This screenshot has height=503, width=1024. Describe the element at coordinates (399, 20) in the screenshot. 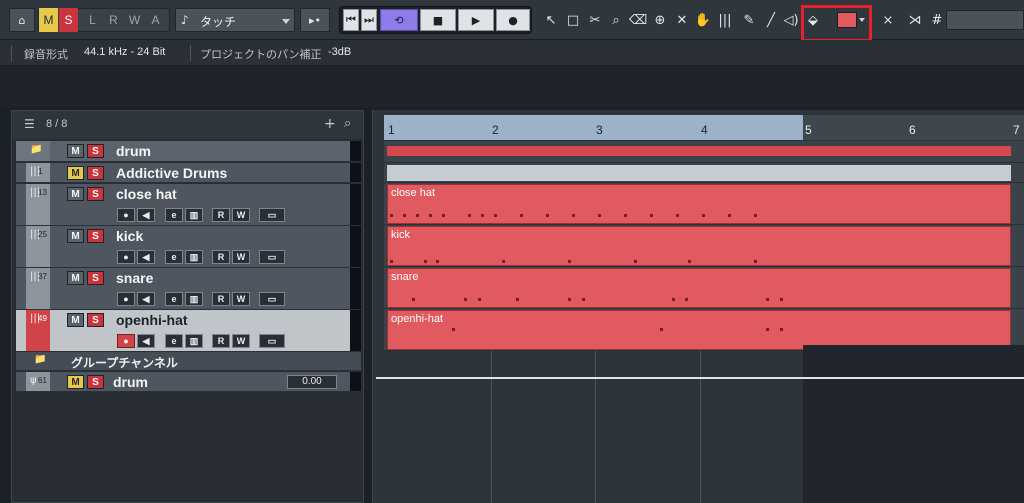

I see `cycle-button: ⟲` at that location.